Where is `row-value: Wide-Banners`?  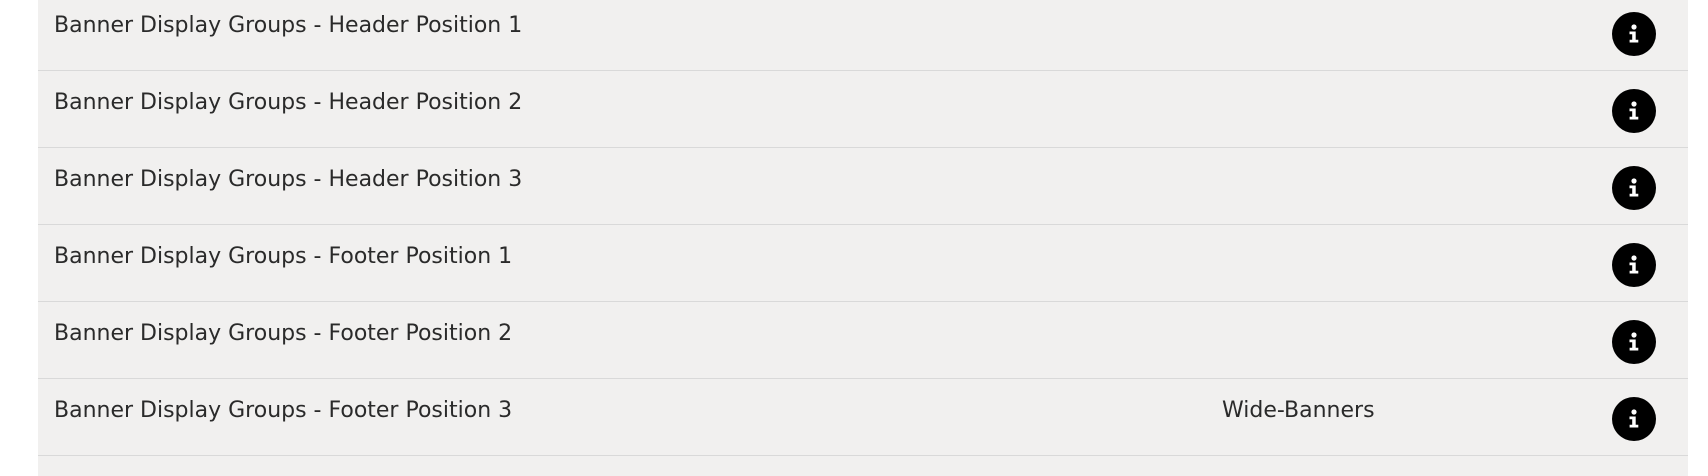 row-value: Wide-Banners is located at coordinates (1298, 410).